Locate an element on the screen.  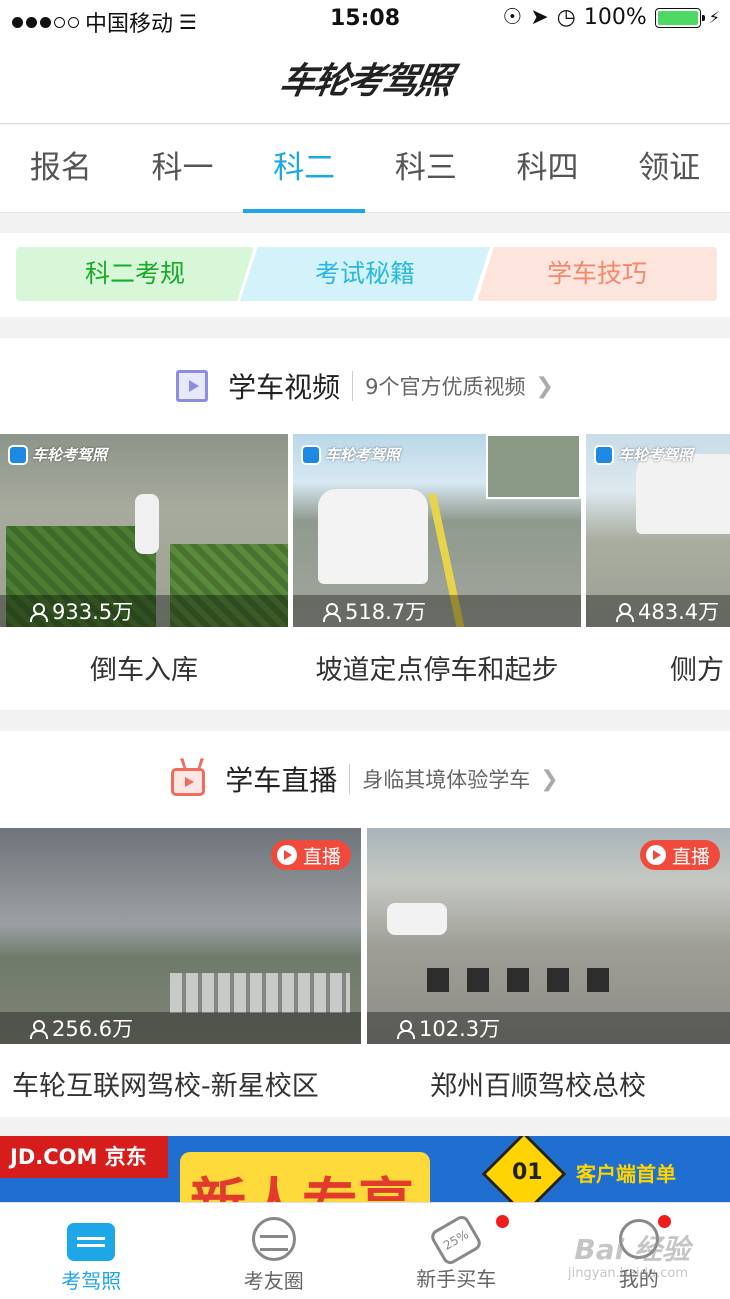
live-section-header: 学车直播 身临其境体验学车 ❯ is located at coordinates (365, 779).